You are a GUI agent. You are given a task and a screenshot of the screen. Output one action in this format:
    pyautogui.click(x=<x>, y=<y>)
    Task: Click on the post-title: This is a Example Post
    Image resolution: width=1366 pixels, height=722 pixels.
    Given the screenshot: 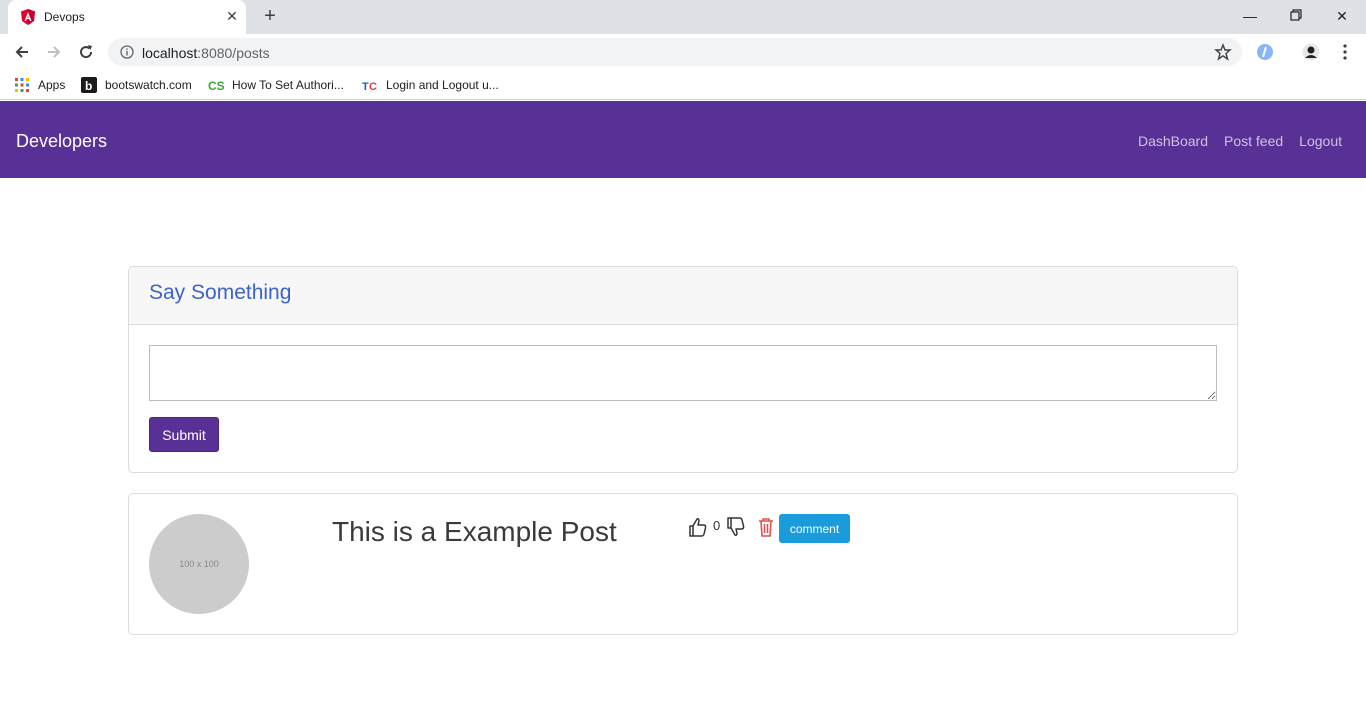 What is the action you would take?
    pyautogui.click(x=474, y=531)
    